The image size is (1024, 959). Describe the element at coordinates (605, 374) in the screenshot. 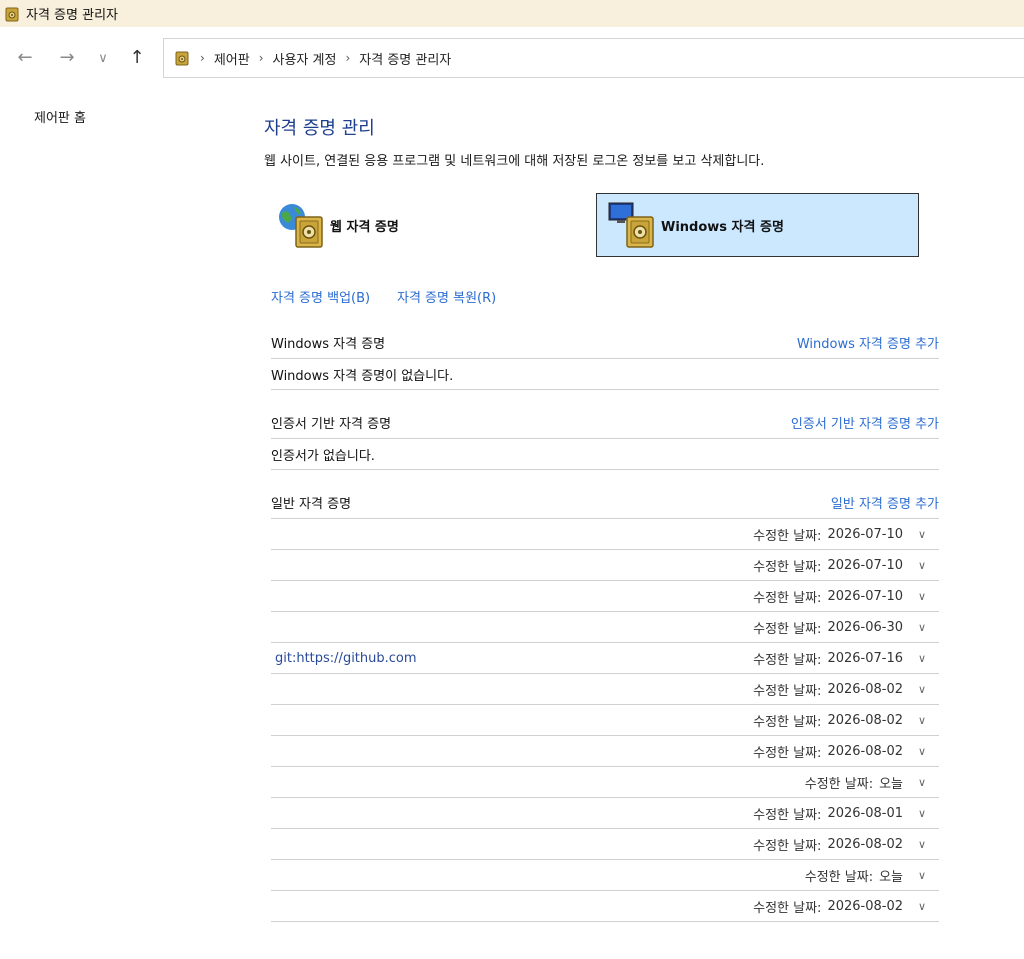

I see `empty-message: Windows 자격 증명이 없습니다.` at that location.